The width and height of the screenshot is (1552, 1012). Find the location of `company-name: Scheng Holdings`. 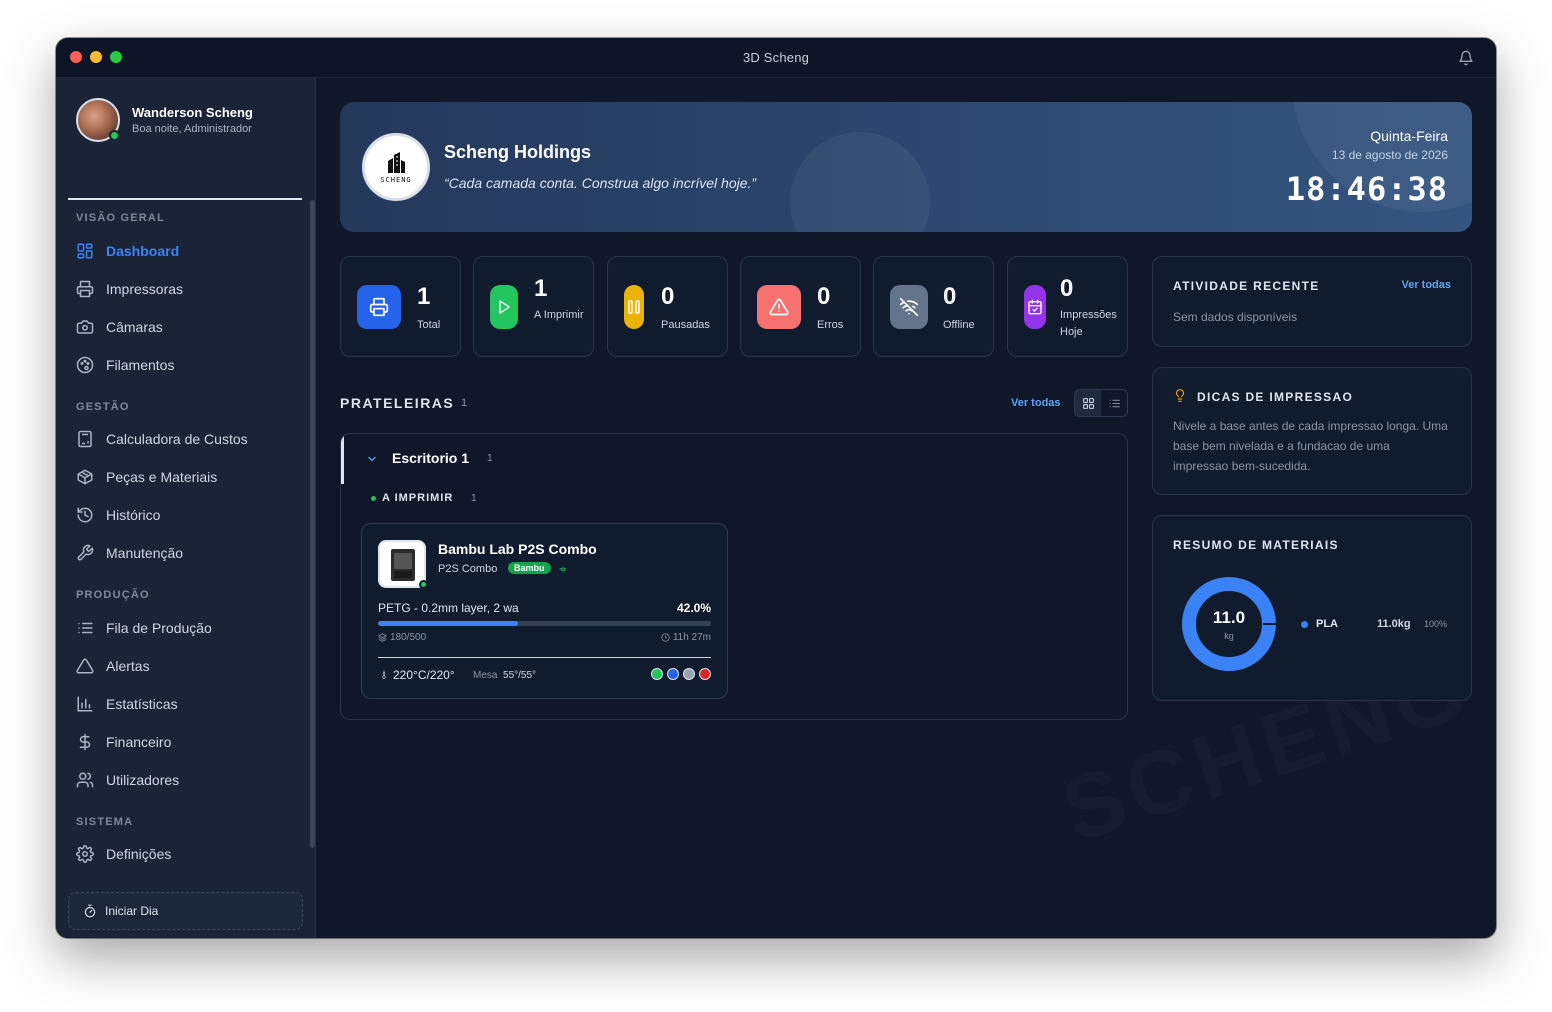

company-name: Scheng Holdings is located at coordinates (518, 152).